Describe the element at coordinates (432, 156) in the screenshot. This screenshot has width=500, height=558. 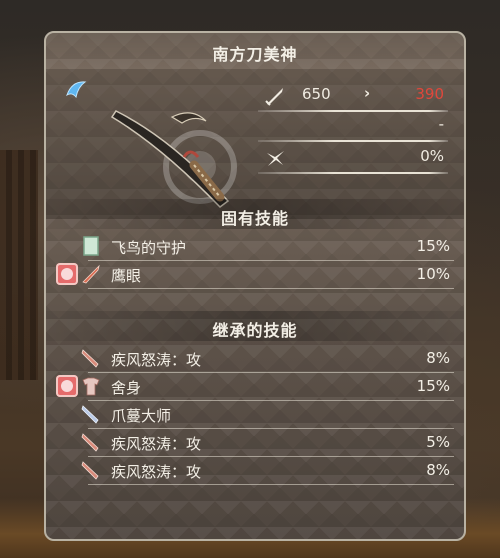
I see `affinity-value: 0%` at that location.